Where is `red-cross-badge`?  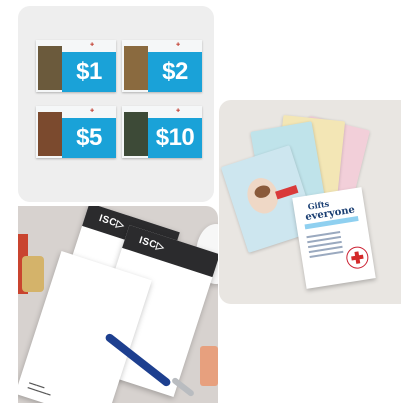
red-cross-badge is located at coordinates (357, 258).